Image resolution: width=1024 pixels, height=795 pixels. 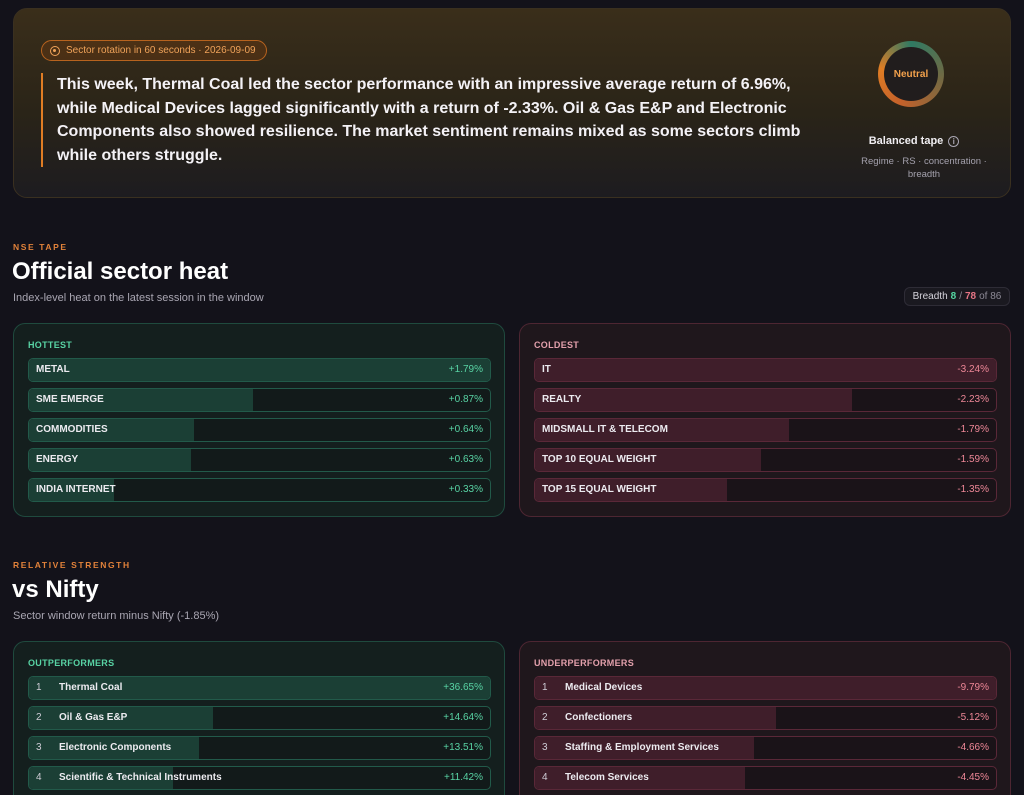 What do you see at coordinates (465, 429) in the screenshot?
I see `sector-return: +0.64%` at bounding box center [465, 429].